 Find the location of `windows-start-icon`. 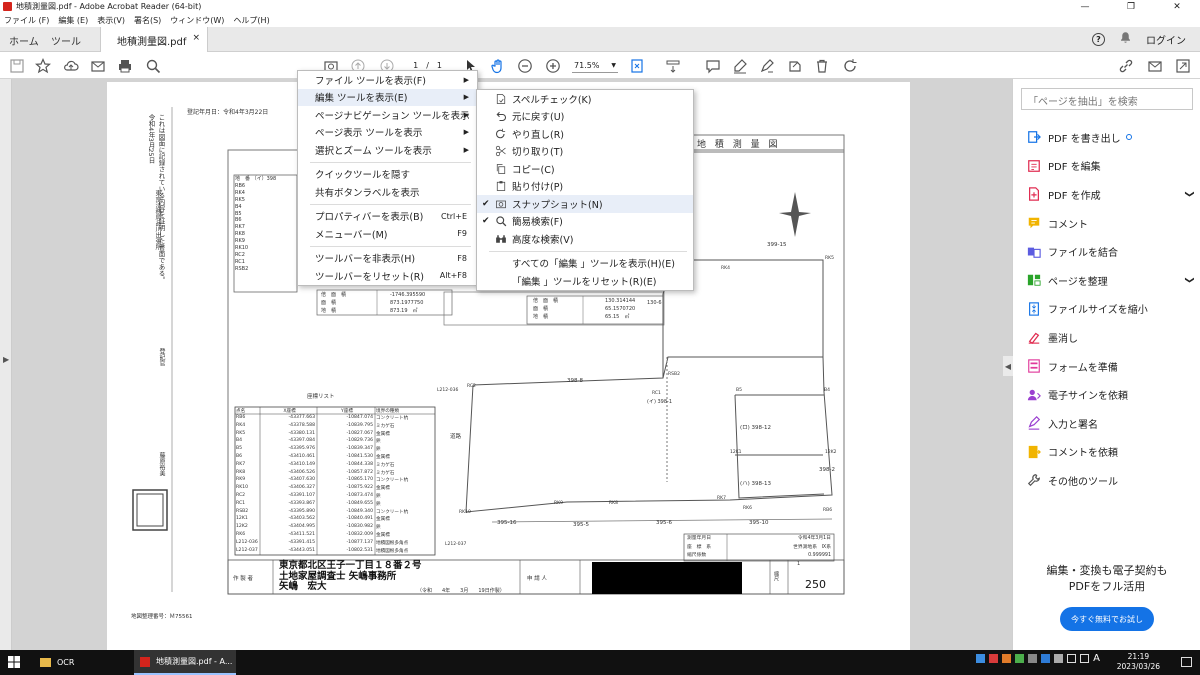

windows-start-icon is located at coordinates (14, 662).